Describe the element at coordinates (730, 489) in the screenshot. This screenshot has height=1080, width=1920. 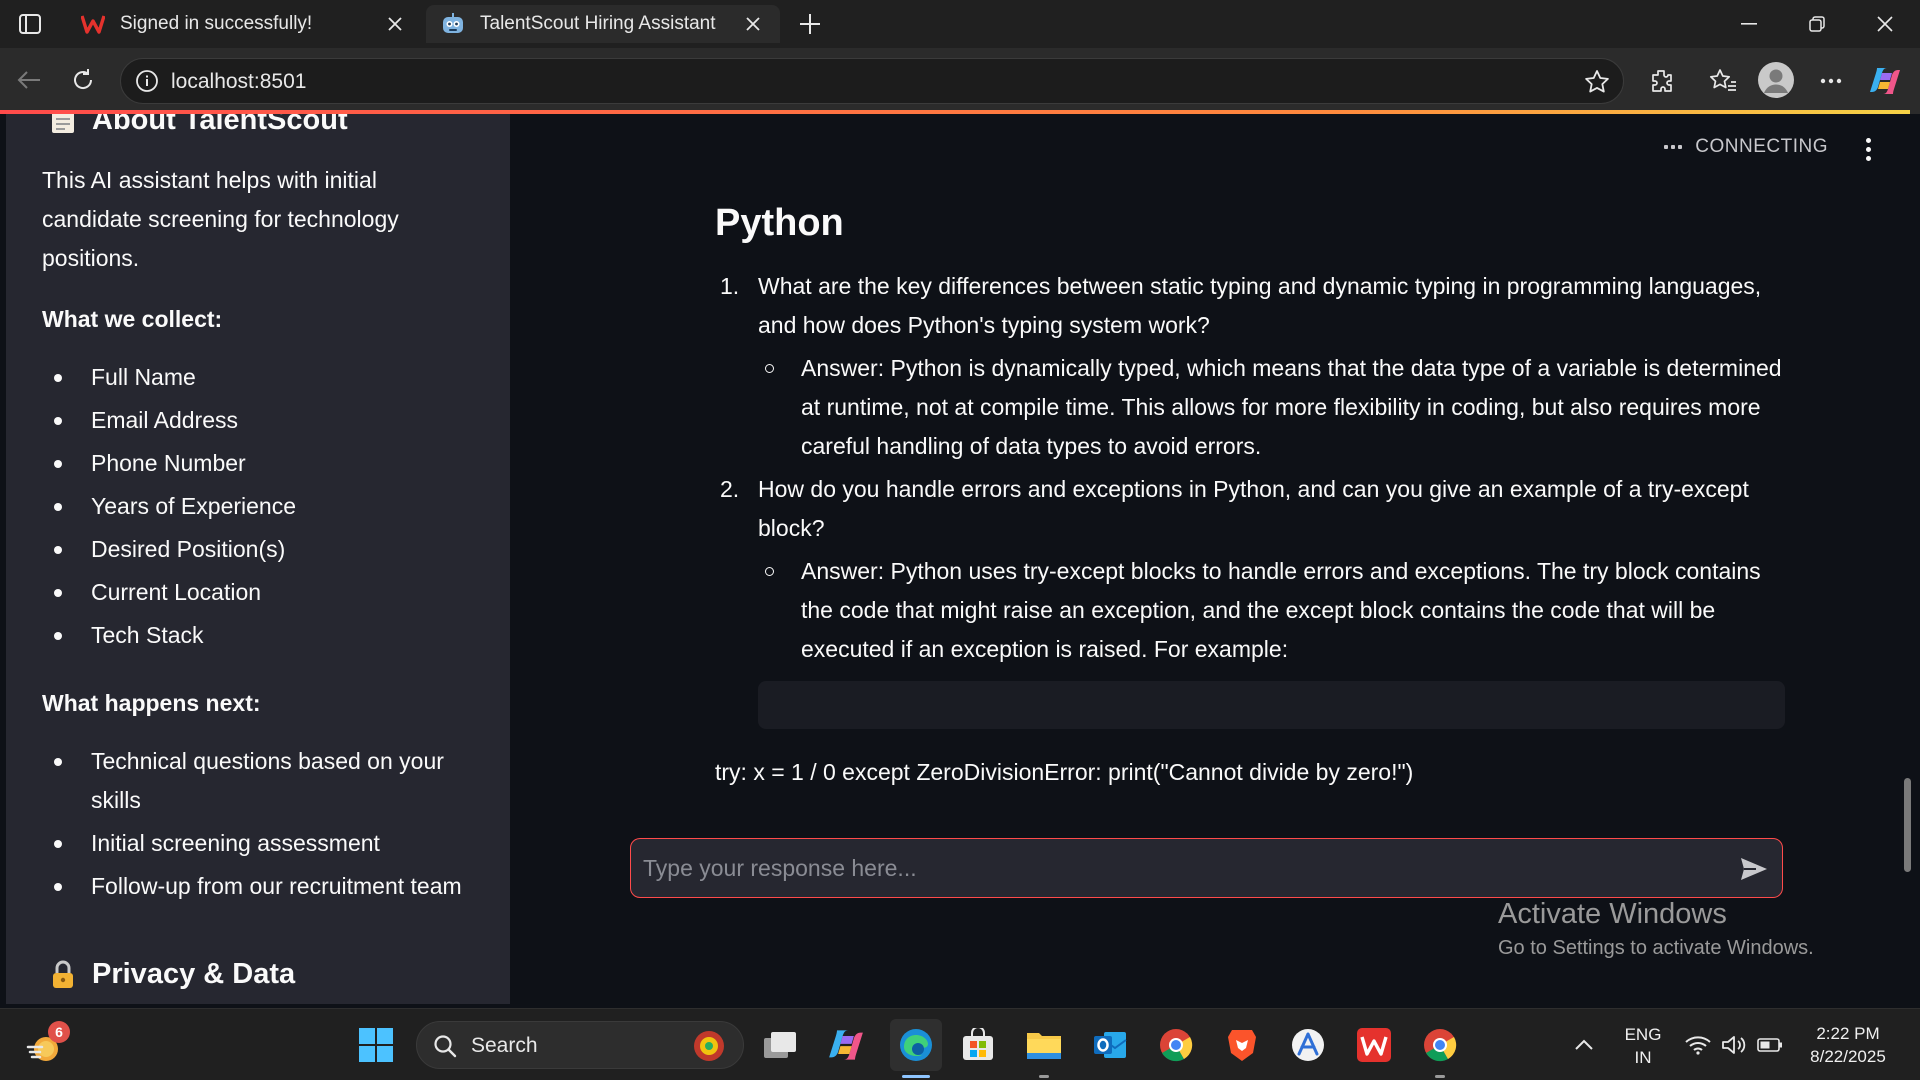
I see `question-number: 2.` at that location.